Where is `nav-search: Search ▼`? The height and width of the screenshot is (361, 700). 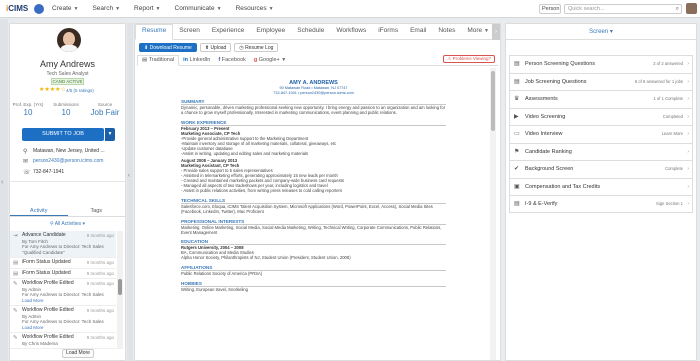
nav-search: Search ▼ is located at coordinates (106, 8).